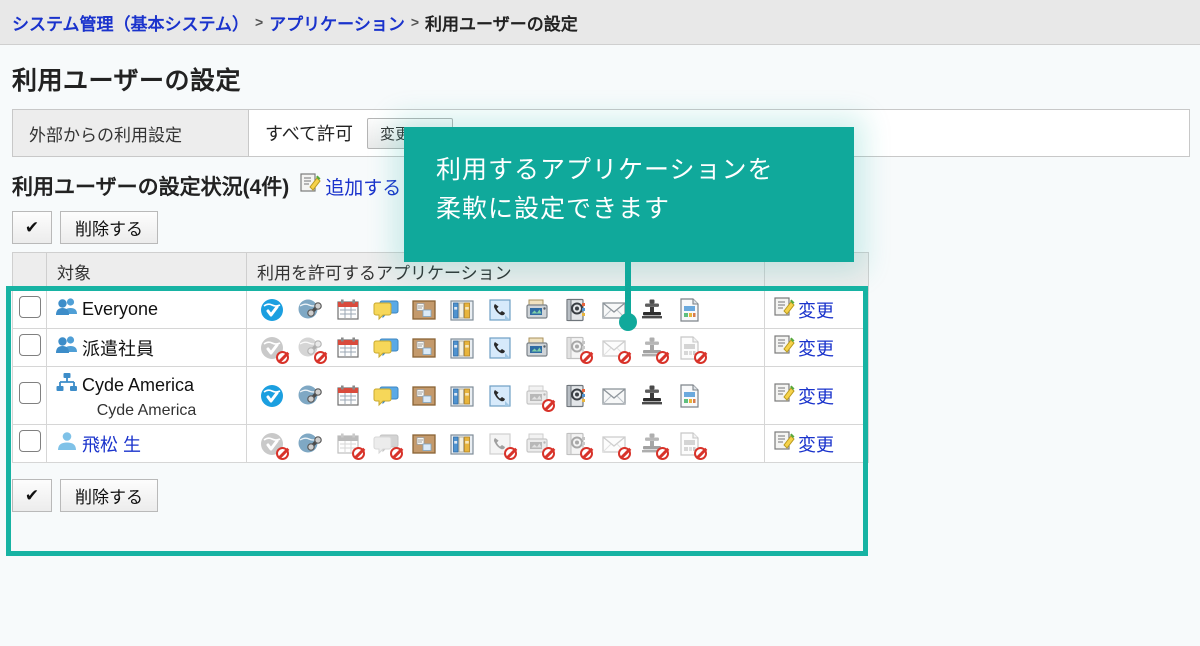 Image resolution: width=1200 pixels, height=646 pixels. I want to click on external-usage-setting-value: すべて許可, so click(309, 134).